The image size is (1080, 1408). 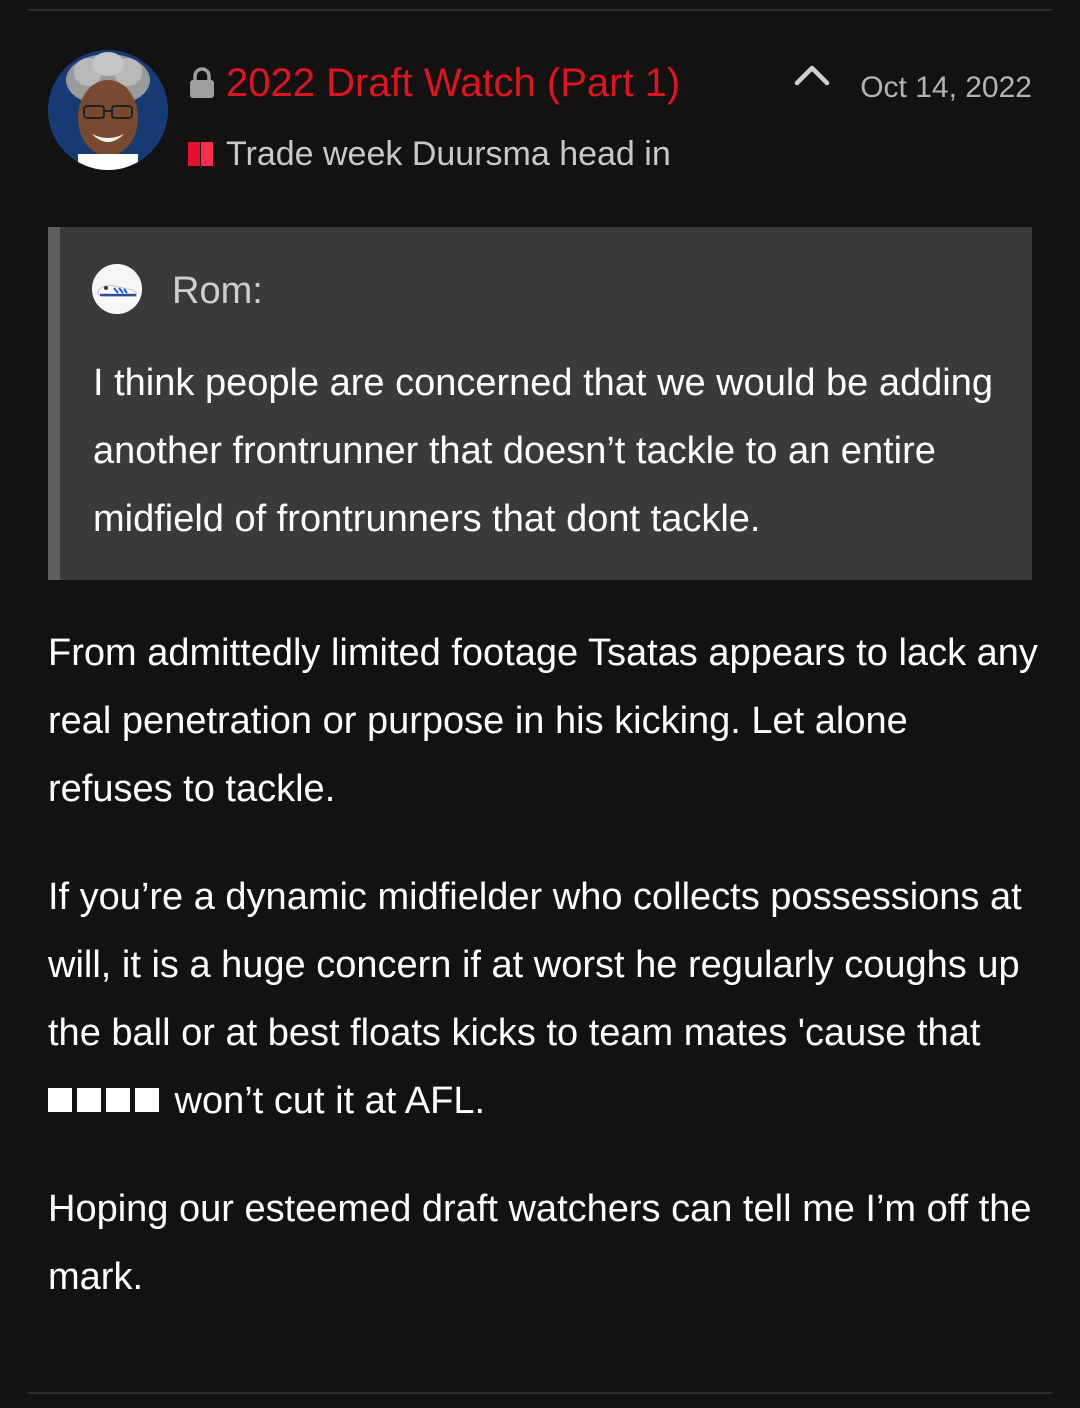 I want to click on censored-word: ■■■■, so click(x=106, y=1101).